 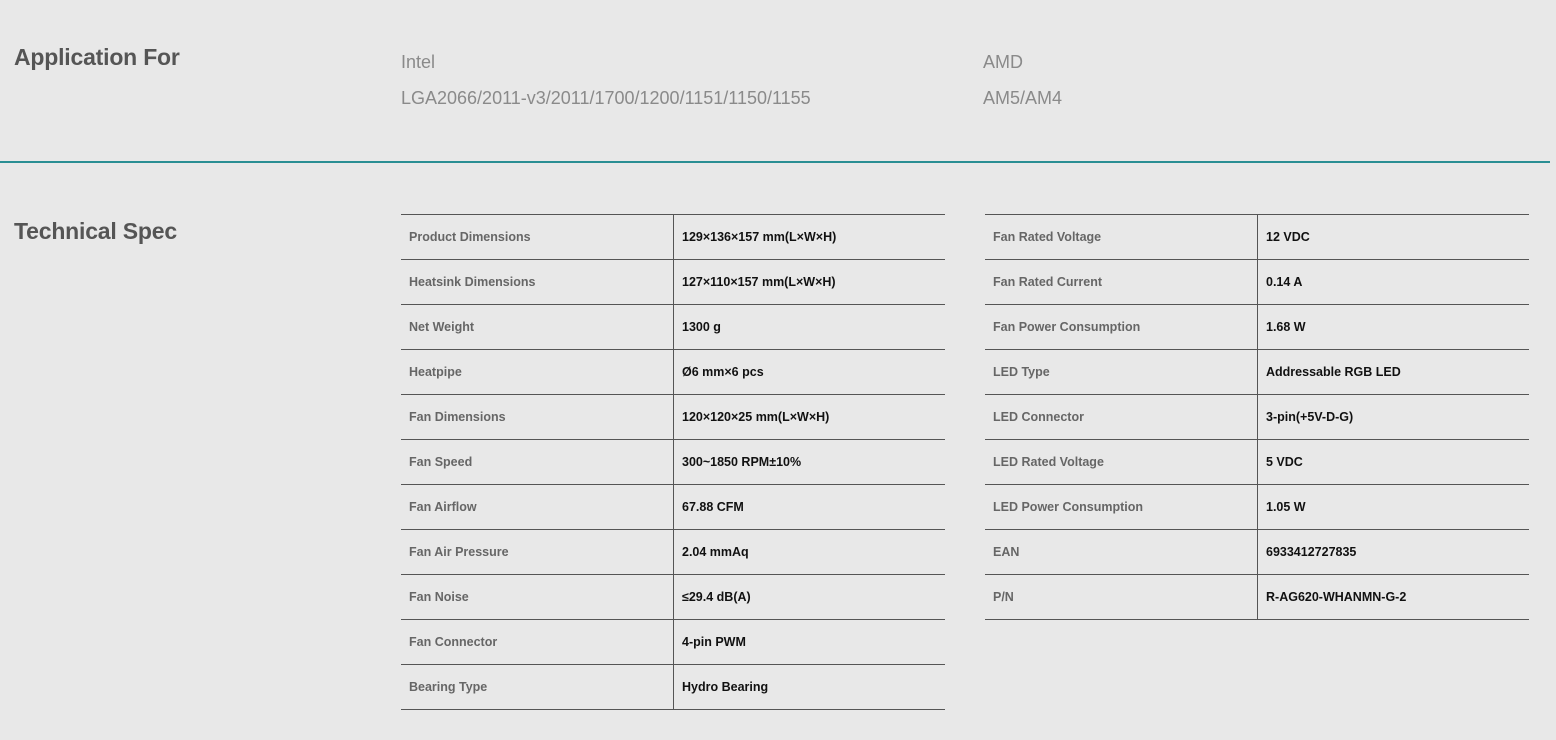 I want to click on spec-value: 4-pin PWM, so click(x=714, y=642).